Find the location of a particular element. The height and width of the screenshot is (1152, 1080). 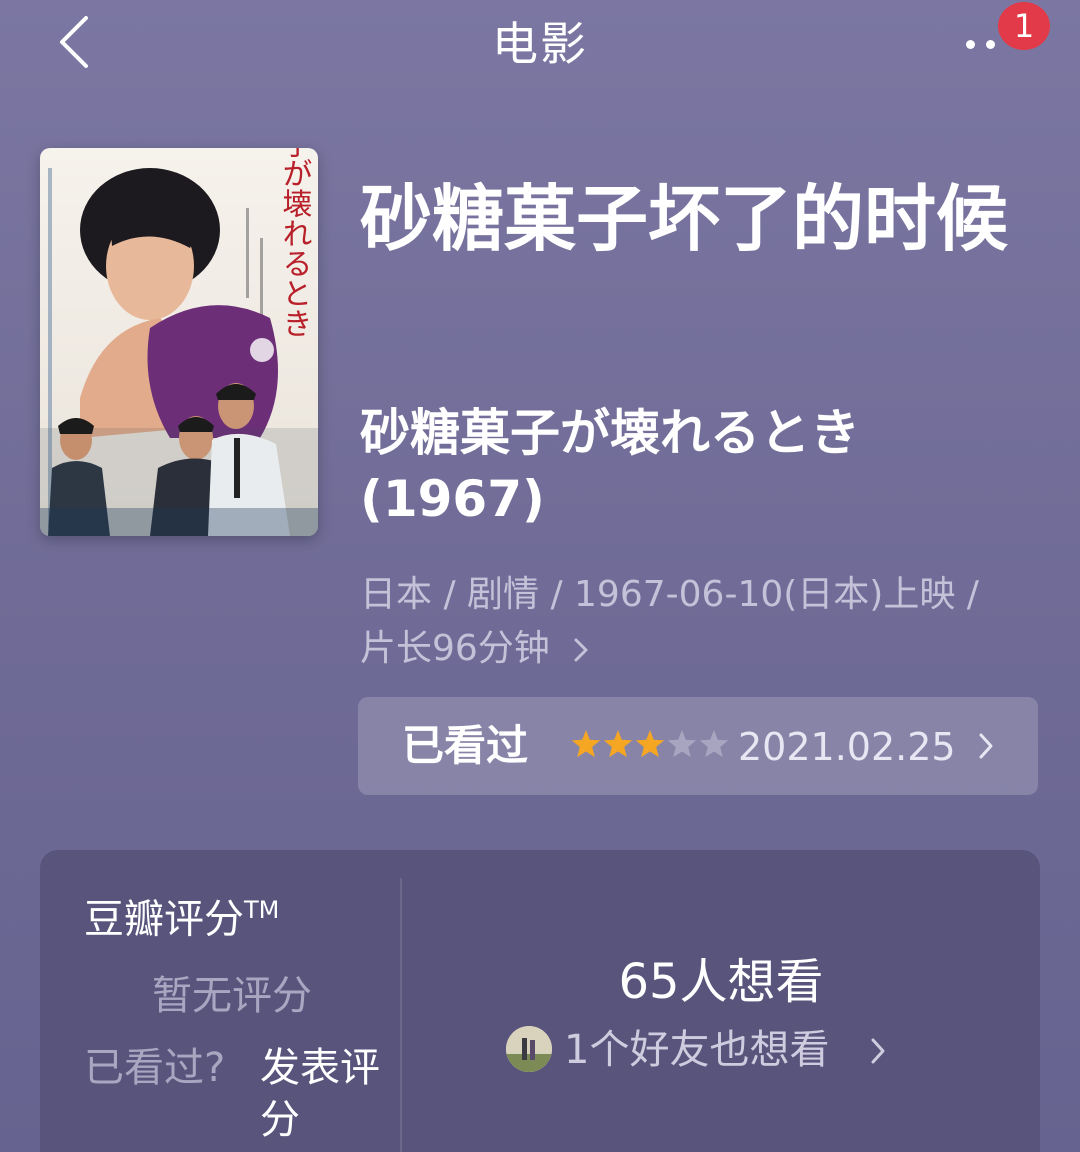

my-rating-stars is located at coordinates (650, 744).